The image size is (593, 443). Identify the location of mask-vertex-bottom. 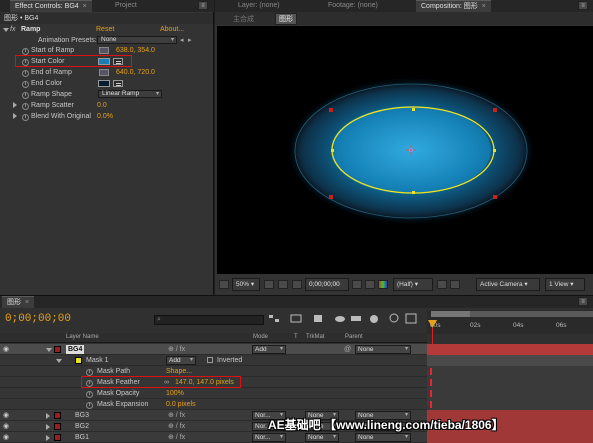
(413, 192).